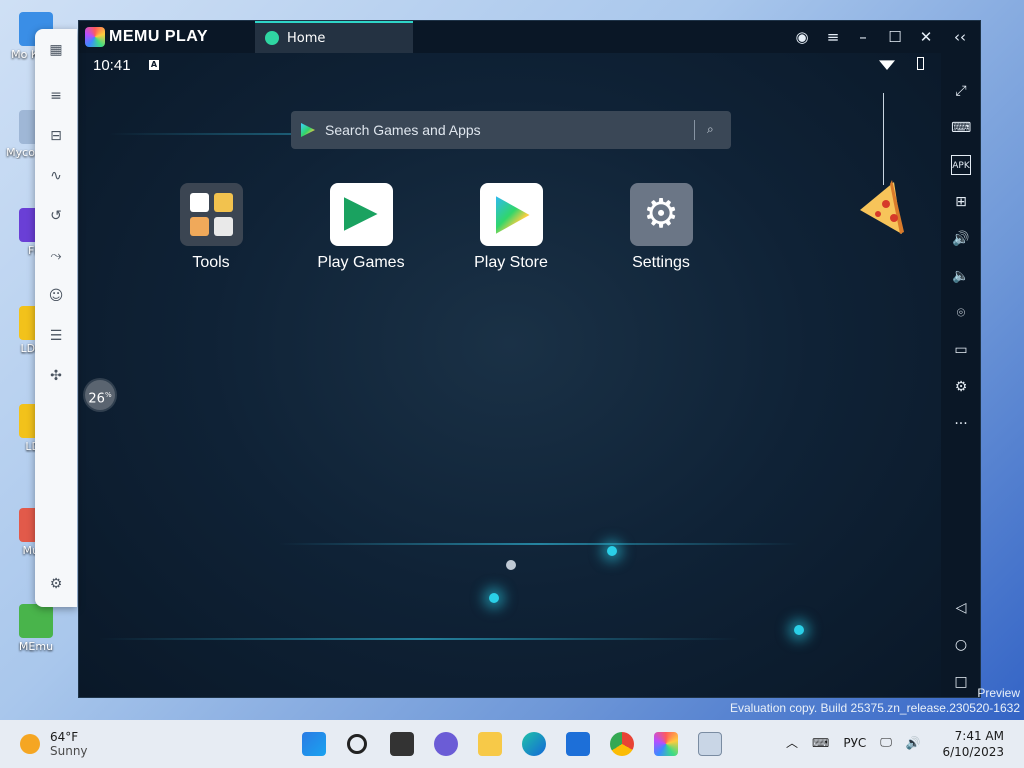  I want to click on search-bar: Search Games and Apps ⌕, so click(511, 130).